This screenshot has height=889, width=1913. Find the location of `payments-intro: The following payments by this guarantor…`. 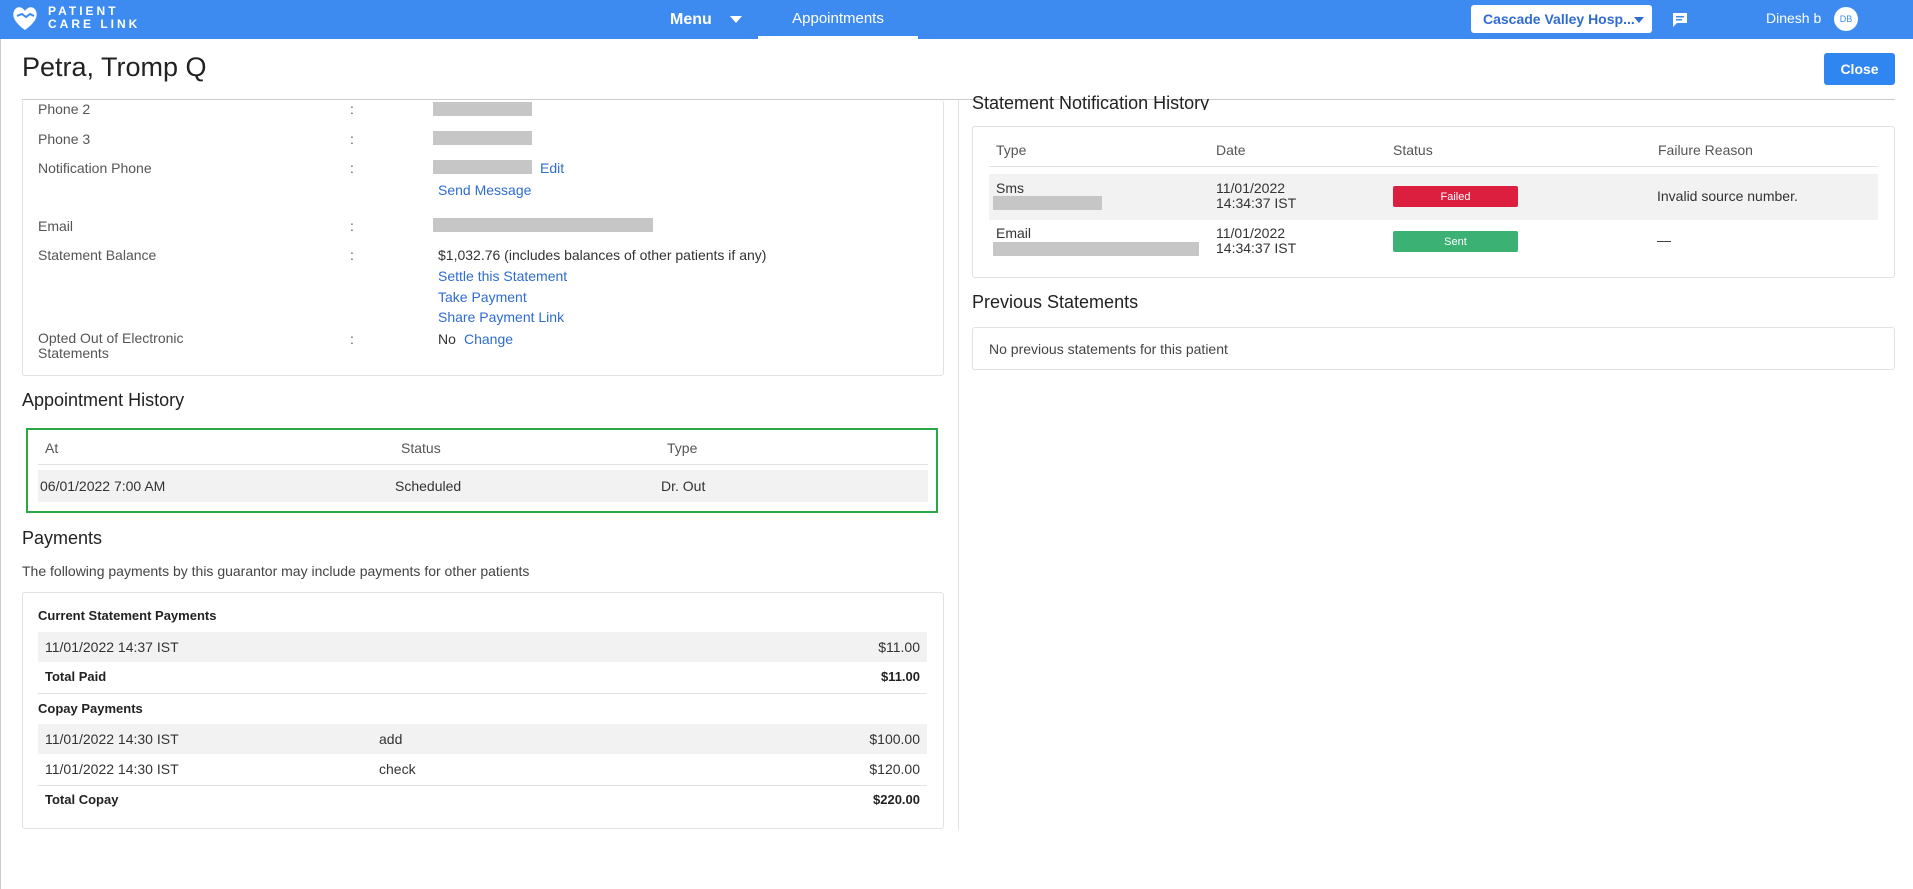

payments-intro: The following payments by this guarantor… is located at coordinates (276, 571).